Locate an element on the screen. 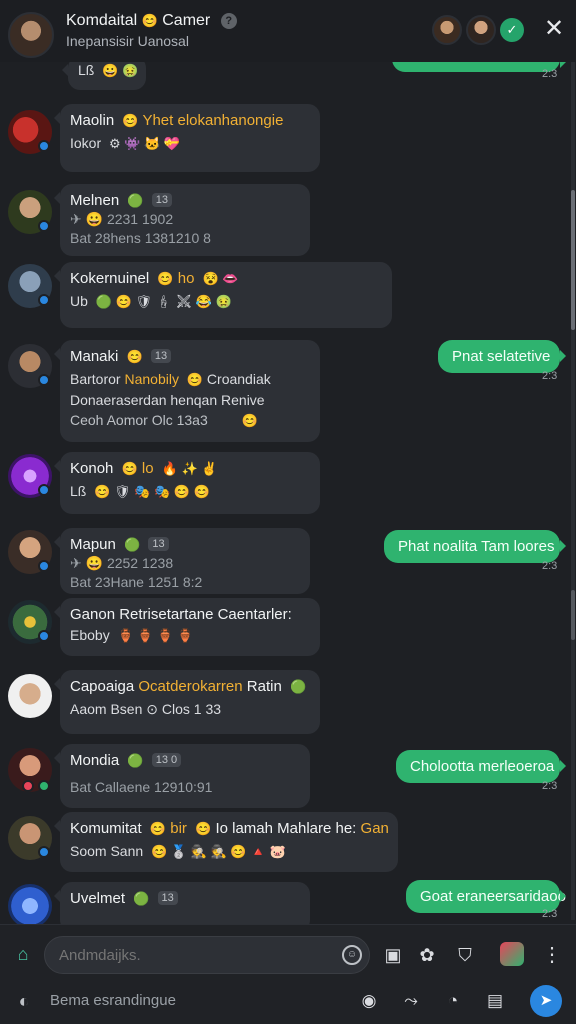  sender-name: Komumitat is located at coordinates (106, 828).